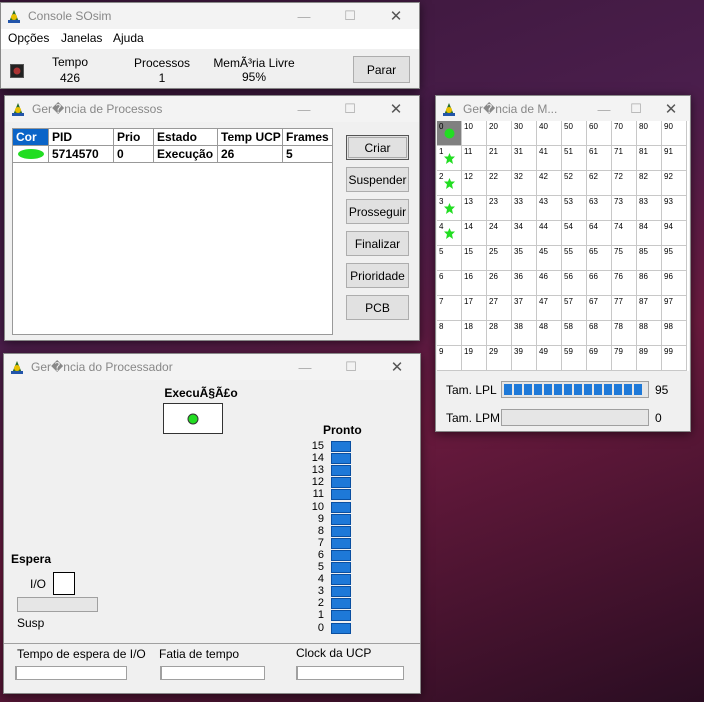  What do you see at coordinates (499, 333) in the screenshot?
I see `memory-frame: 28` at bounding box center [499, 333].